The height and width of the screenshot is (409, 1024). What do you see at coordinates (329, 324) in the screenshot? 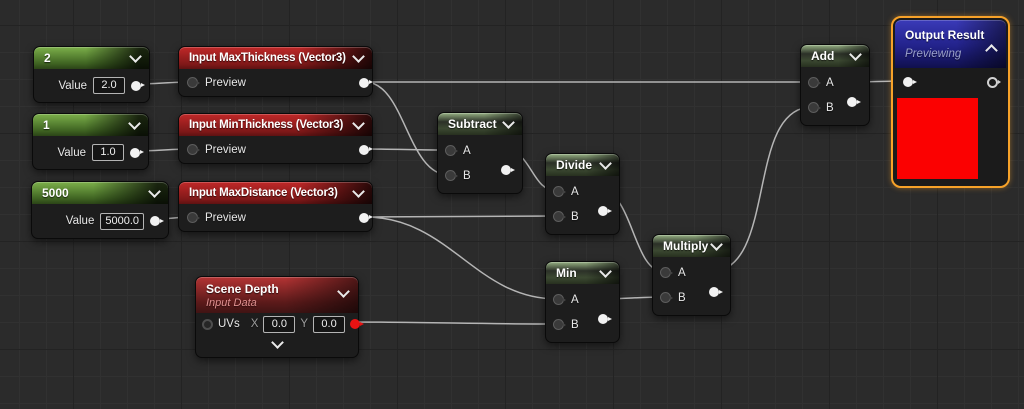
I see `y-input: 0.0` at bounding box center [329, 324].